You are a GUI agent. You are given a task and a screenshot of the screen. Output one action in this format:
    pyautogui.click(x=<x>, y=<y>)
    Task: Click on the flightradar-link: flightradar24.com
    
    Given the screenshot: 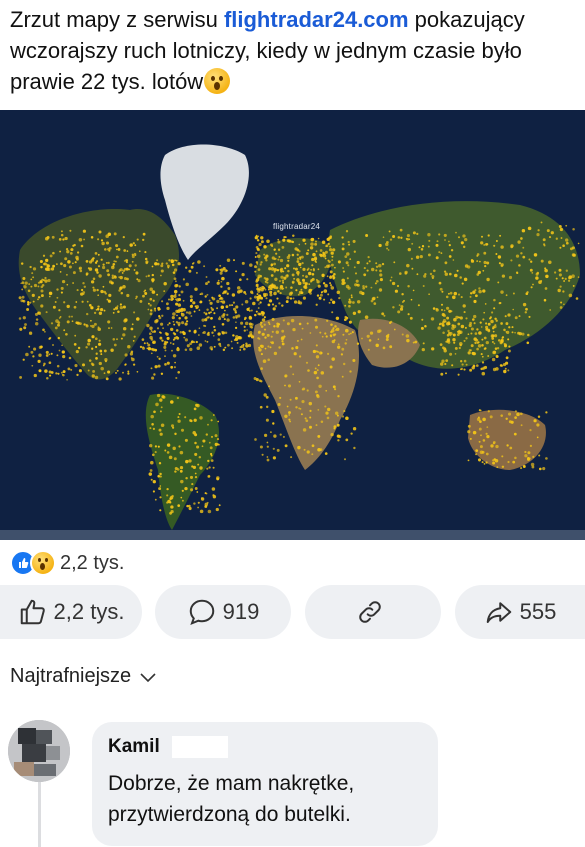 What is the action you would take?
    pyautogui.click(x=316, y=19)
    